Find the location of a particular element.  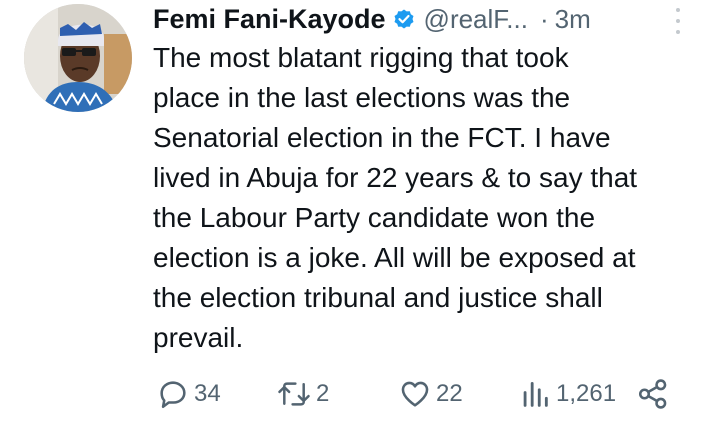

reply-count: 34 is located at coordinates (207, 393).